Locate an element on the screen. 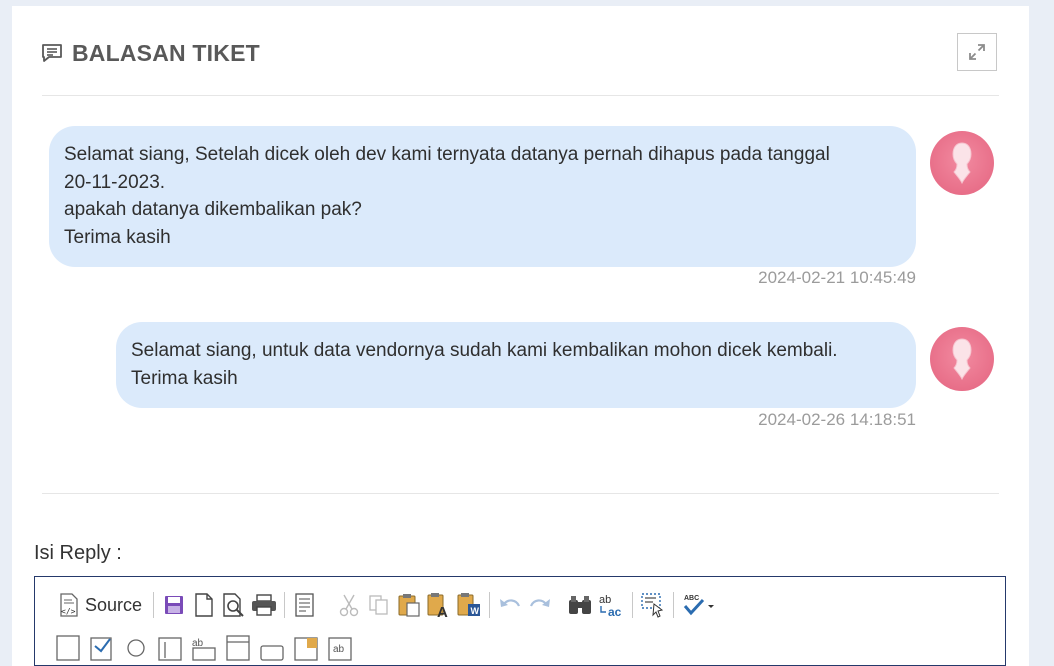  editor-toolbar-row-2: ab ab is located at coordinates (204, 647).